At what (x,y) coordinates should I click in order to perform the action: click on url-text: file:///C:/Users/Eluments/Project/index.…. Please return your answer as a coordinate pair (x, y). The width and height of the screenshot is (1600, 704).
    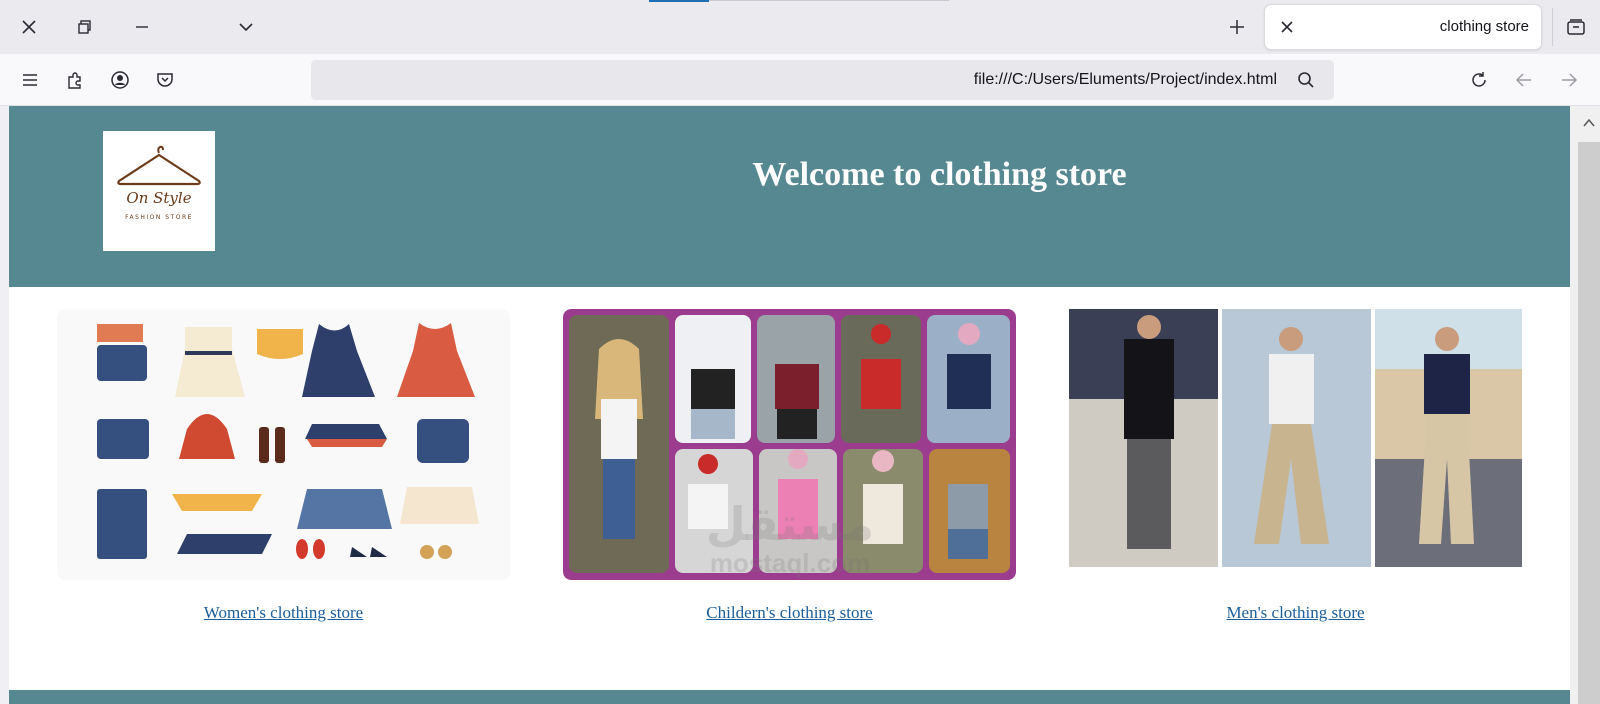
    Looking at the image, I should click on (1125, 80).